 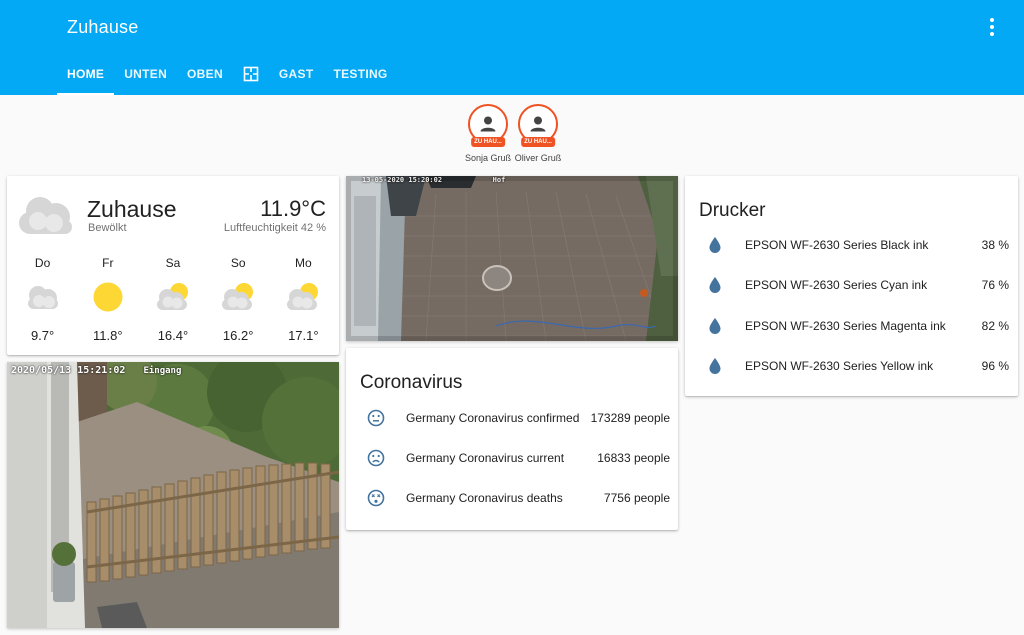 What do you see at coordinates (995, 245) in the screenshot?
I see `entity-value: 38 %` at bounding box center [995, 245].